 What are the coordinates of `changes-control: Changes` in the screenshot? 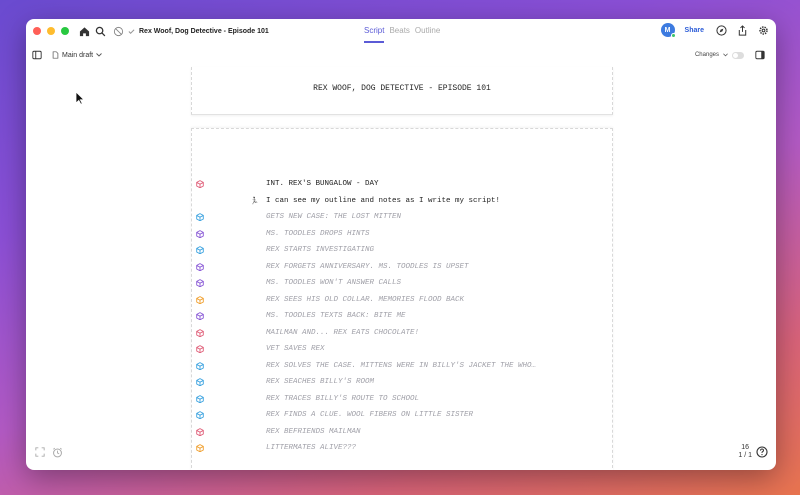 It's located at (730, 55).